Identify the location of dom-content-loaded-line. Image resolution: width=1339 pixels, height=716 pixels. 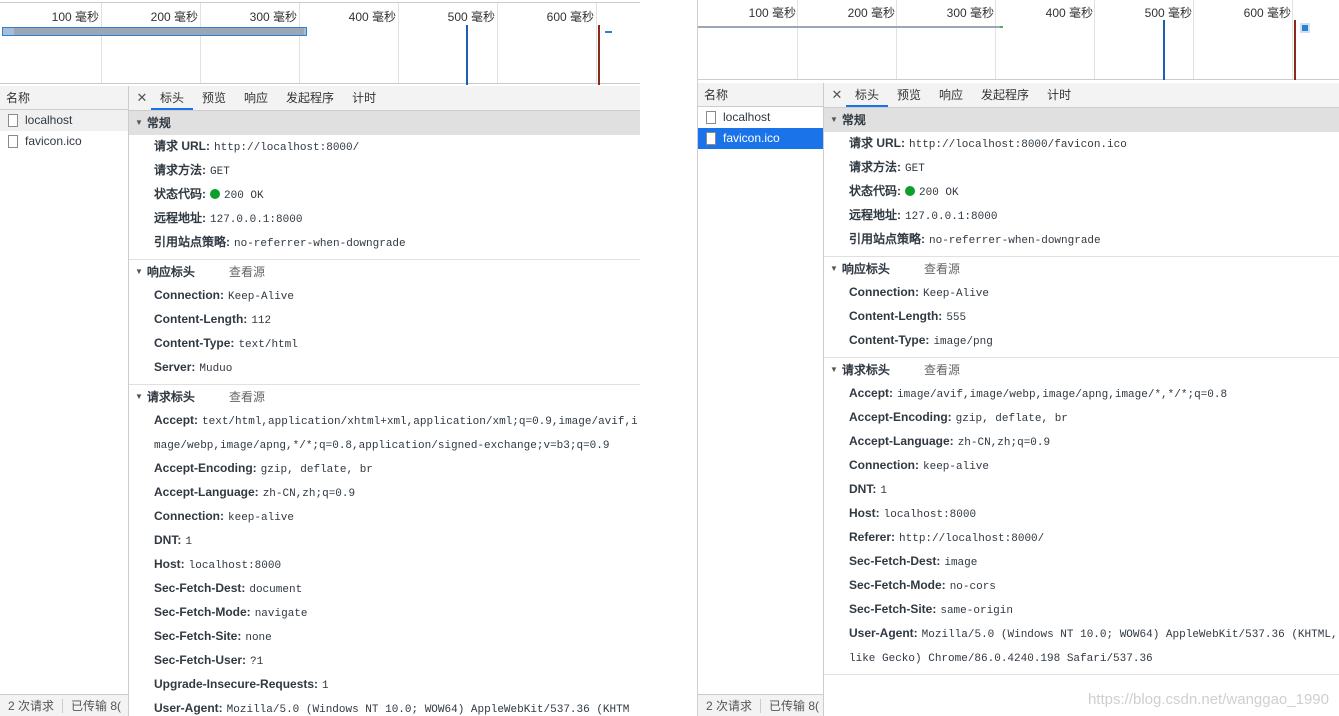
(467, 55).